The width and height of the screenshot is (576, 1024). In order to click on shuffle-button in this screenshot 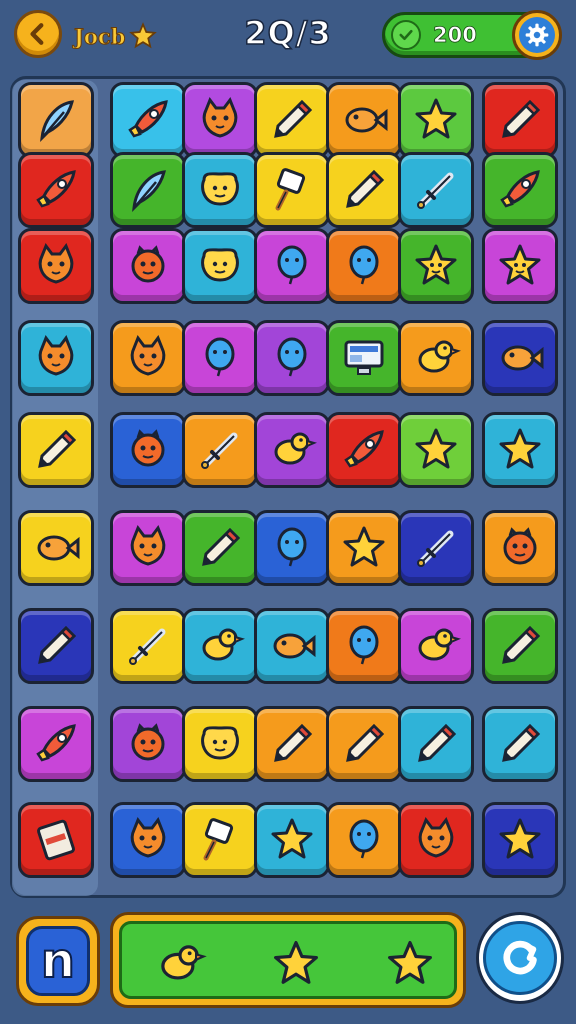, I will do `click(520, 958)`.